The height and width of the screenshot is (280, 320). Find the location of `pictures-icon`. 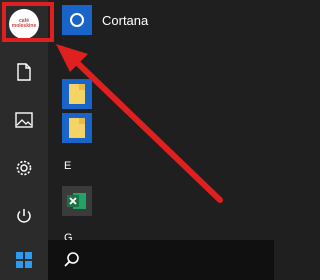

pictures-icon is located at coordinates (24, 120).